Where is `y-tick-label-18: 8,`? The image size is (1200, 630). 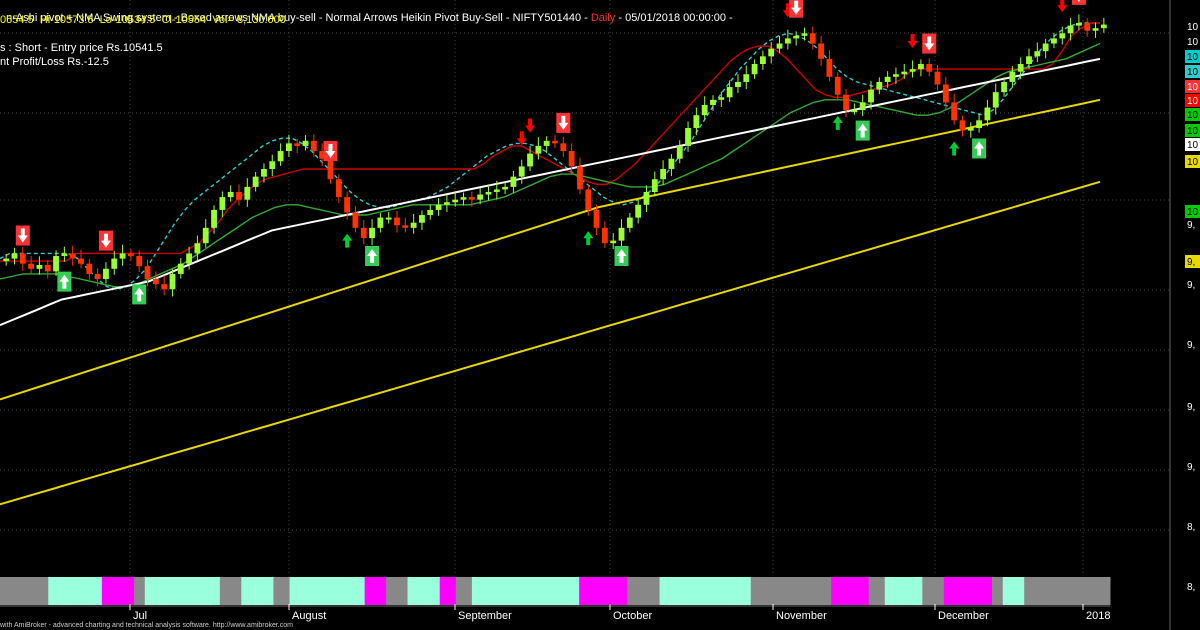
y-tick-label-18: 8, is located at coordinates (1191, 587).